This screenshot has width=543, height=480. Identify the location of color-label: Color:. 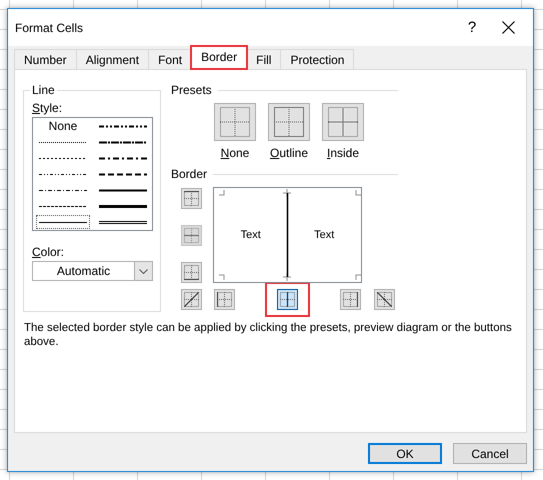
(48, 252).